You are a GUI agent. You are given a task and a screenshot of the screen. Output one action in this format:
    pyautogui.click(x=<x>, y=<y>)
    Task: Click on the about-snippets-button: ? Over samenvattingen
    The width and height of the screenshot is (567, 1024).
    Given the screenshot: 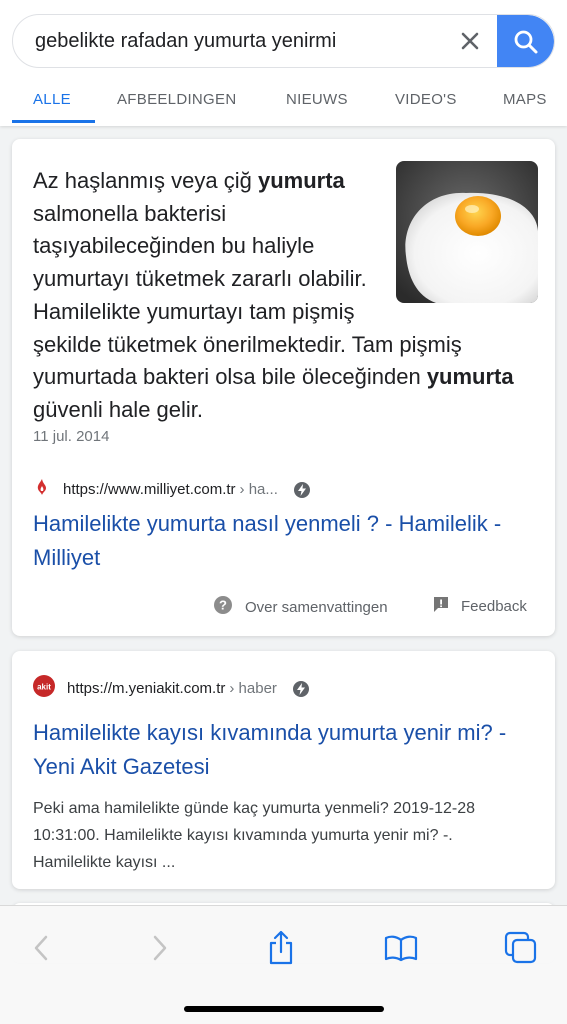 What is the action you would take?
    pyautogui.click(x=300, y=607)
    